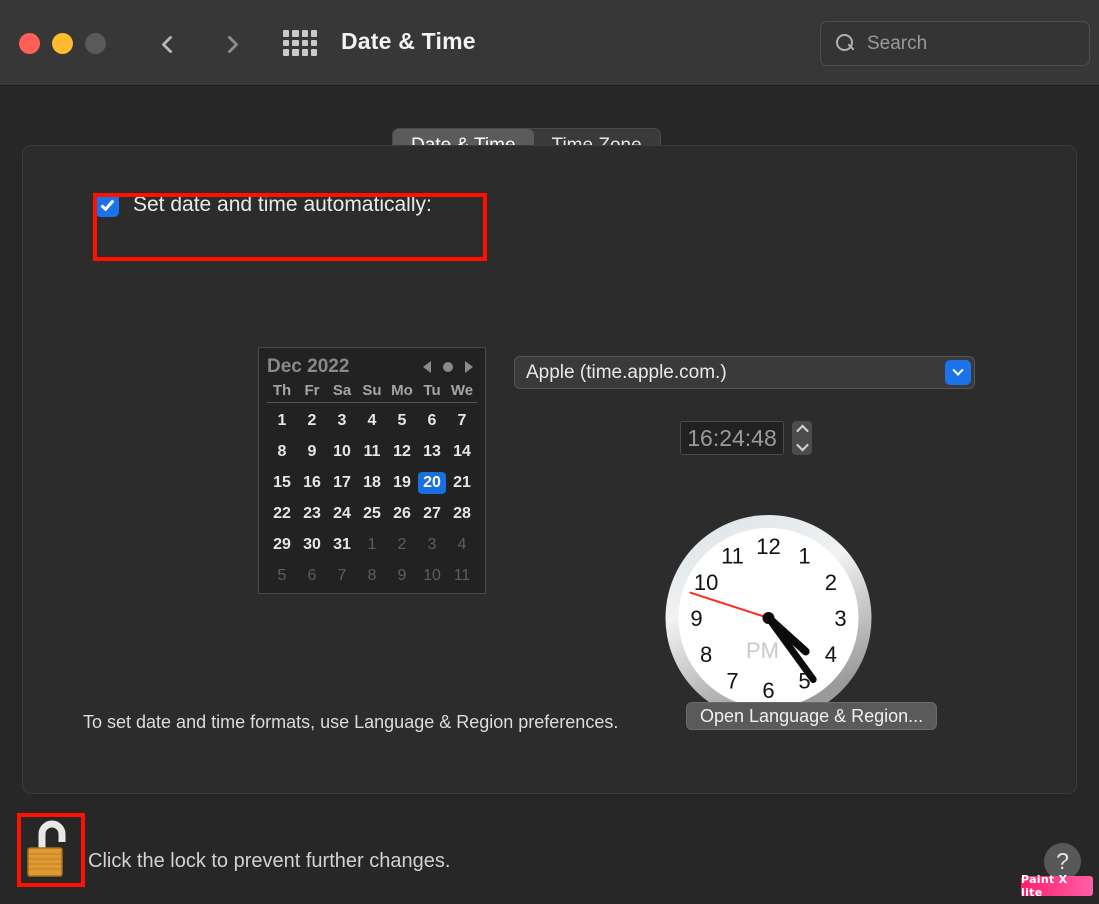 The width and height of the screenshot is (1099, 904). Describe the element at coordinates (462, 451) in the screenshot. I see `calendar-day: 14` at that location.